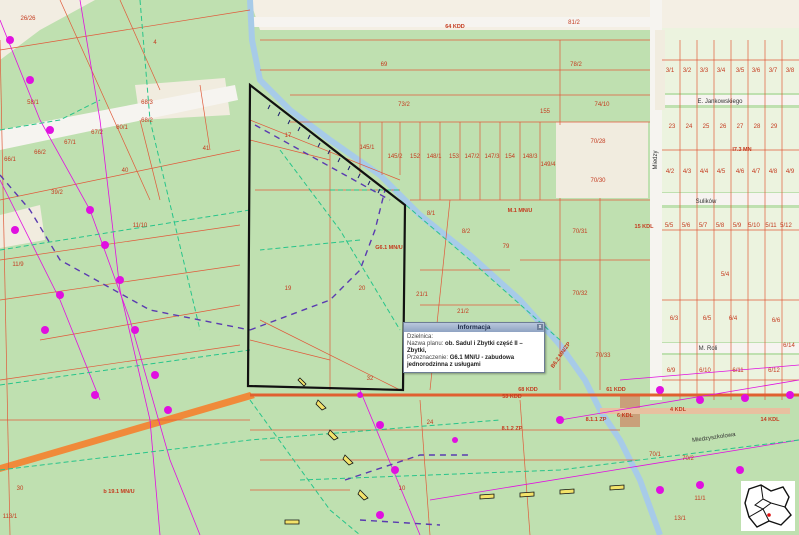 The image size is (799, 535). I want to click on parcel-label: 147/3, so click(492, 157).